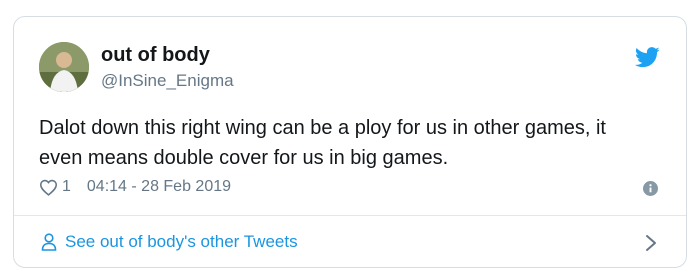 The height and width of the screenshot is (279, 700). What do you see at coordinates (155, 55) in the screenshot?
I see `display-name: out of body` at bounding box center [155, 55].